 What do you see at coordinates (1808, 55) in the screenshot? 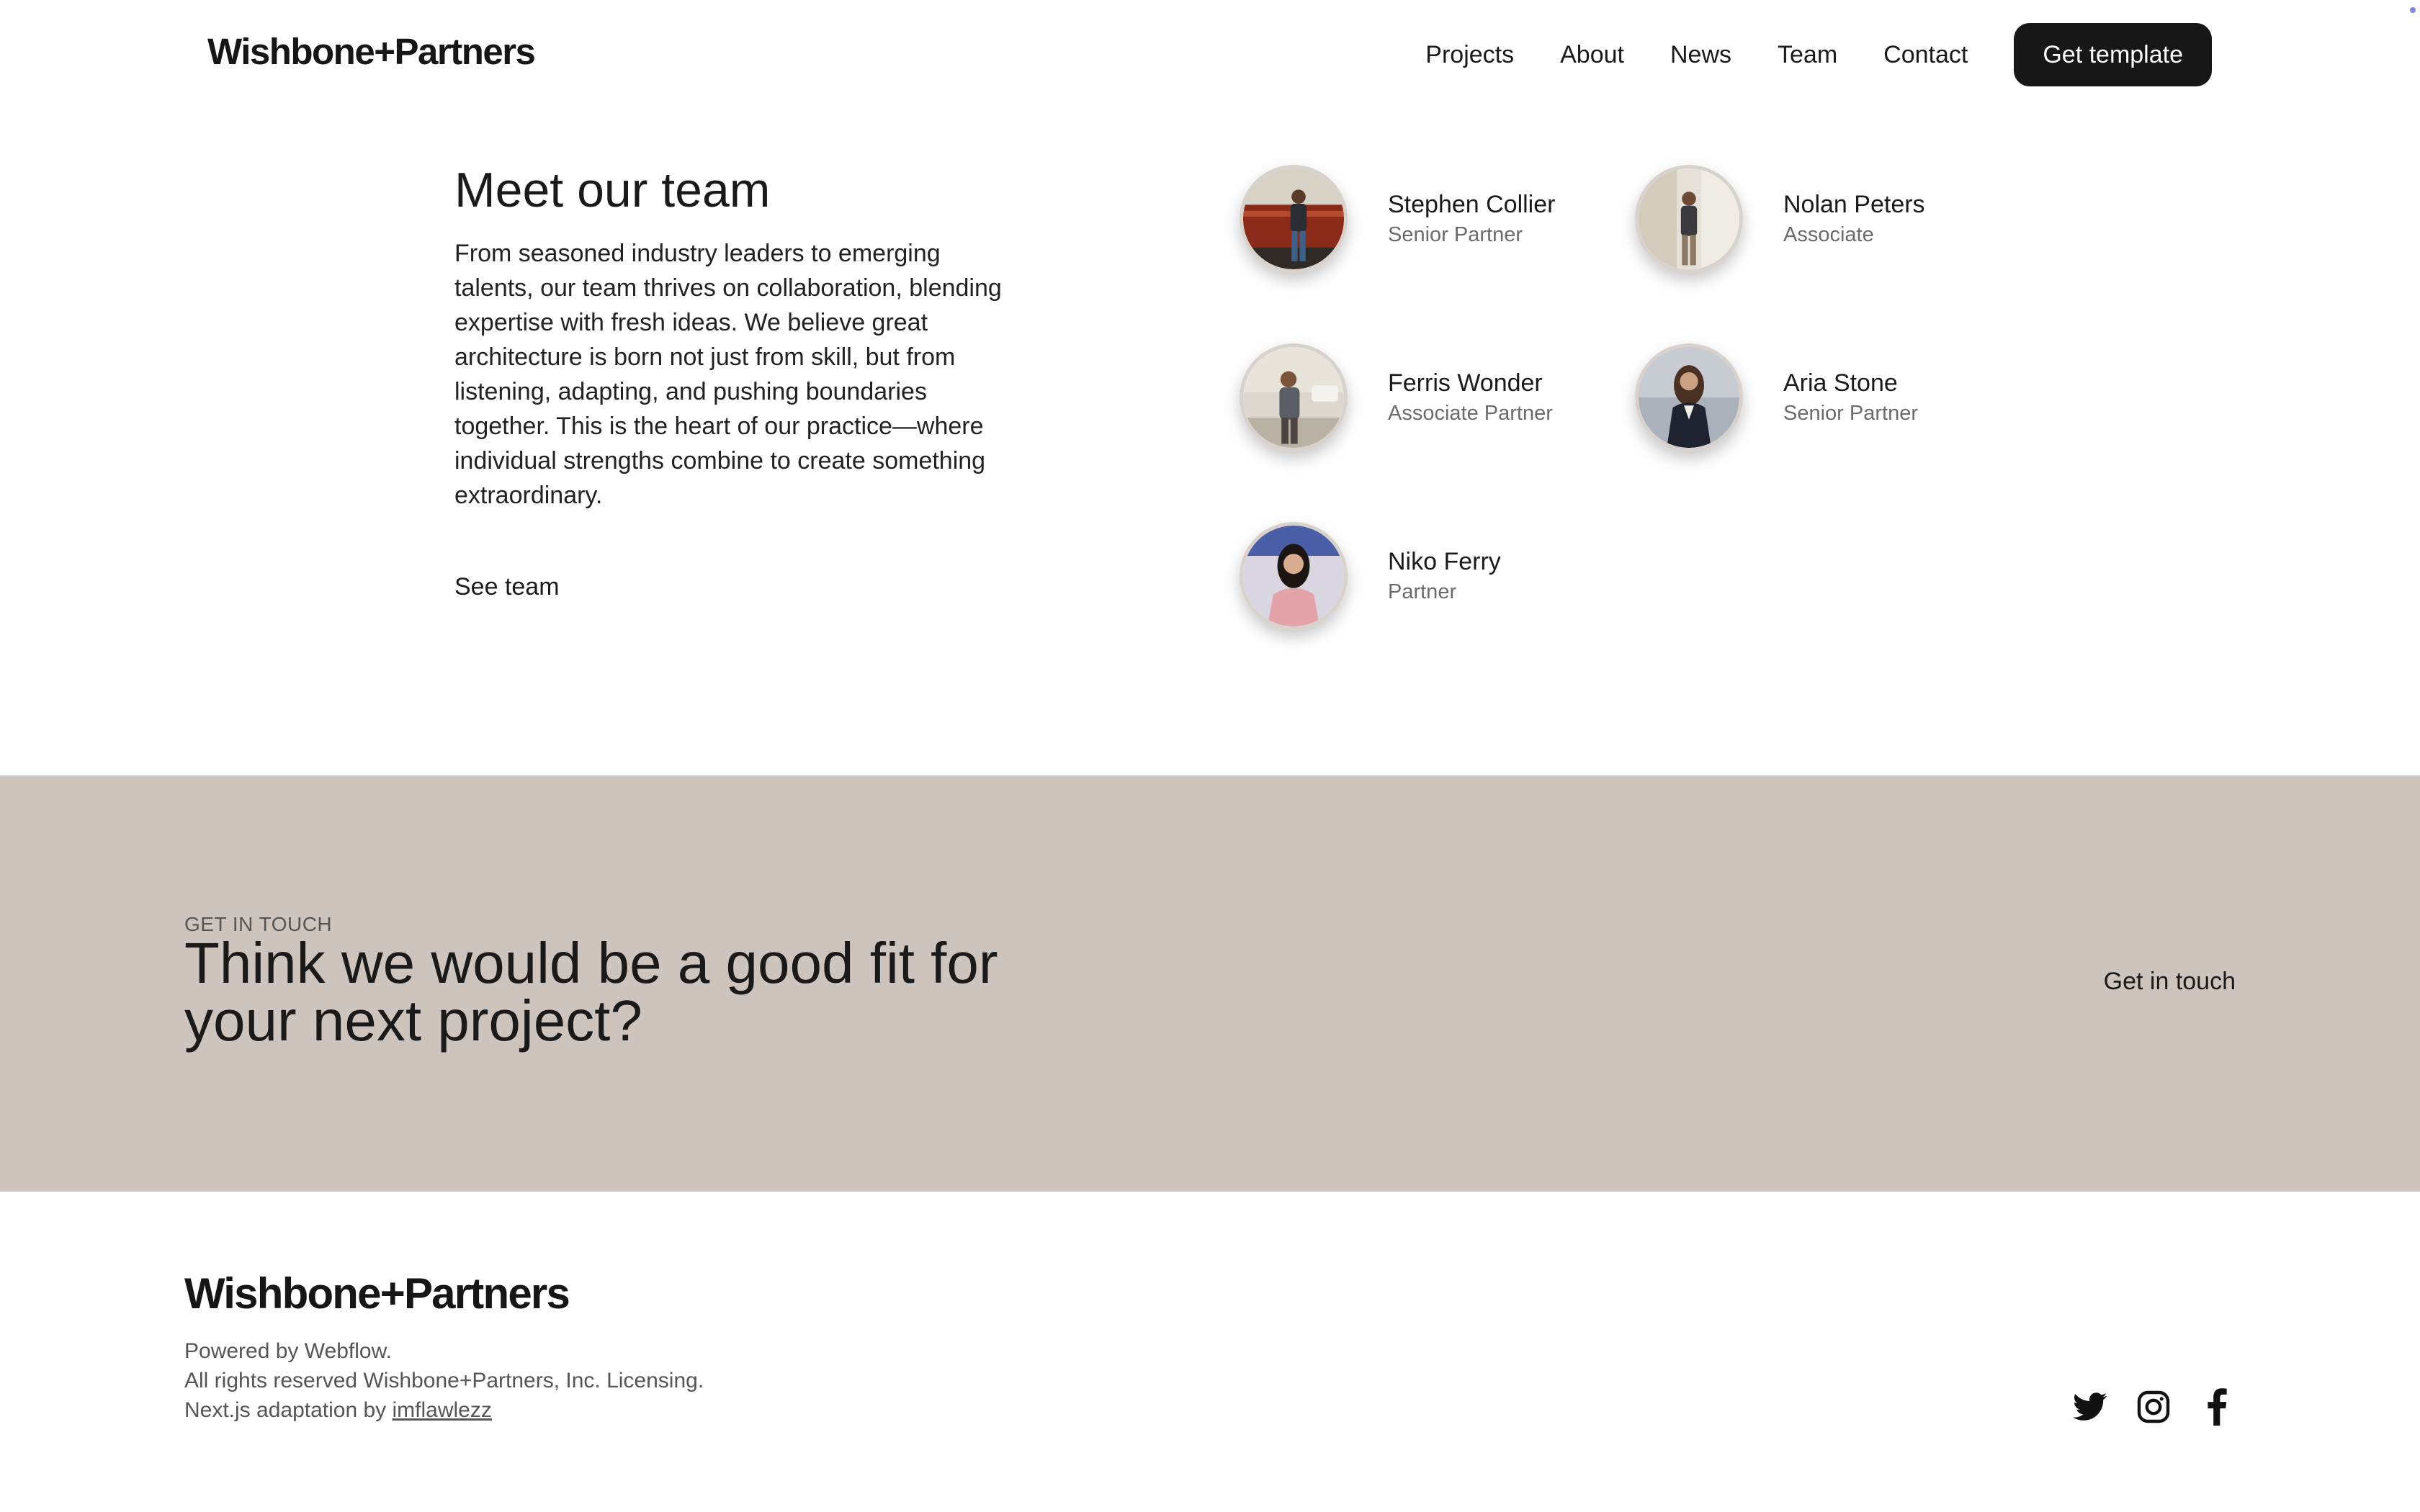
I see `nav-link-team: Team` at bounding box center [1808, 55].